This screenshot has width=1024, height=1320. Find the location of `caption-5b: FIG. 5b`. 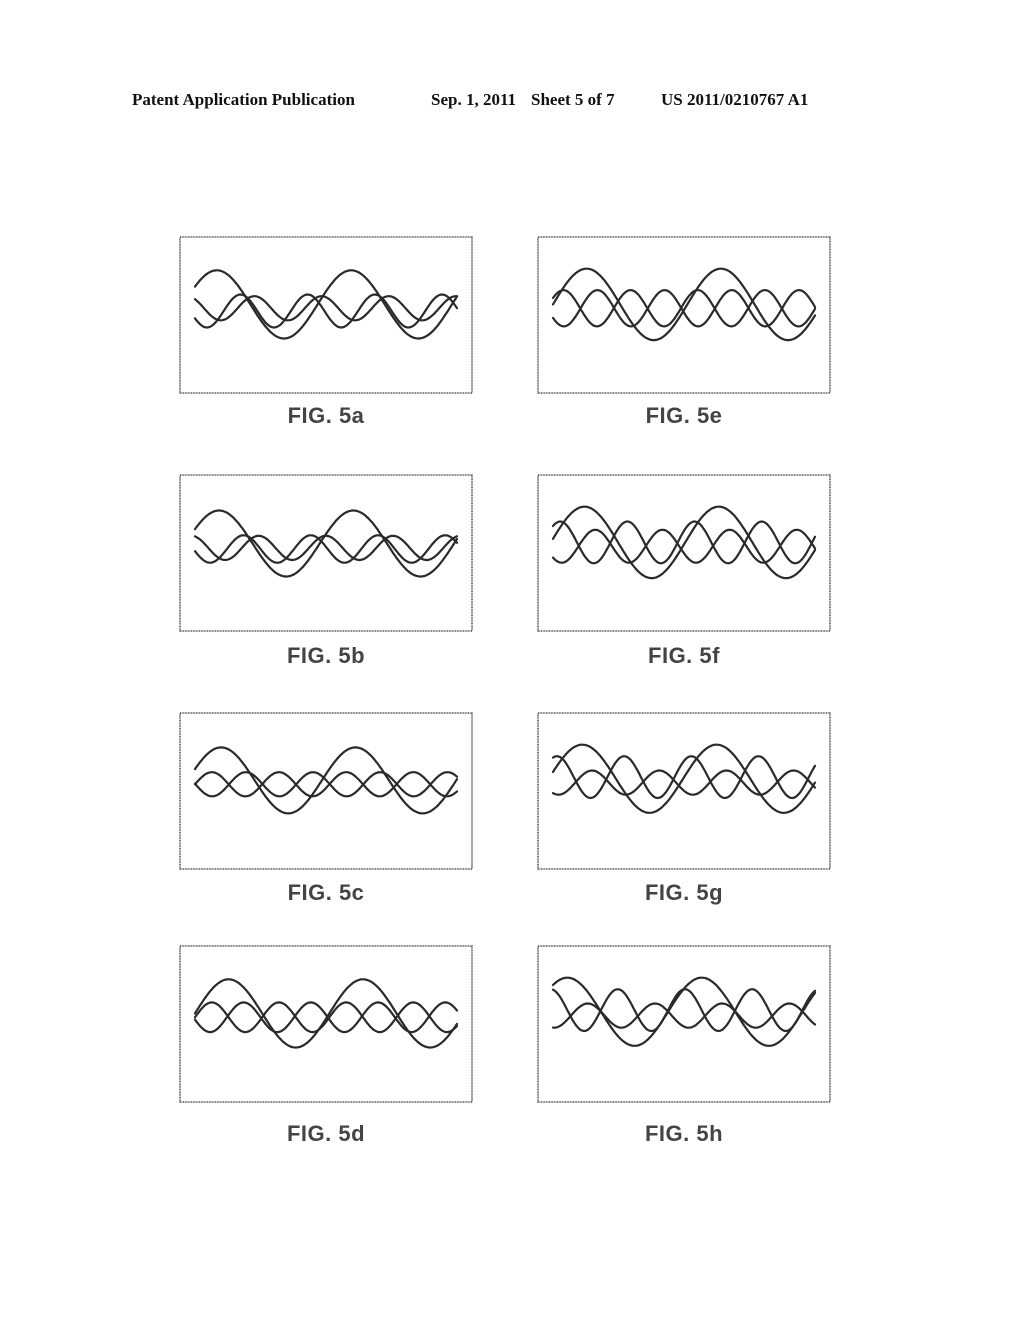

caption-5b: FIG. 5b is located at coordinates (326, 655).